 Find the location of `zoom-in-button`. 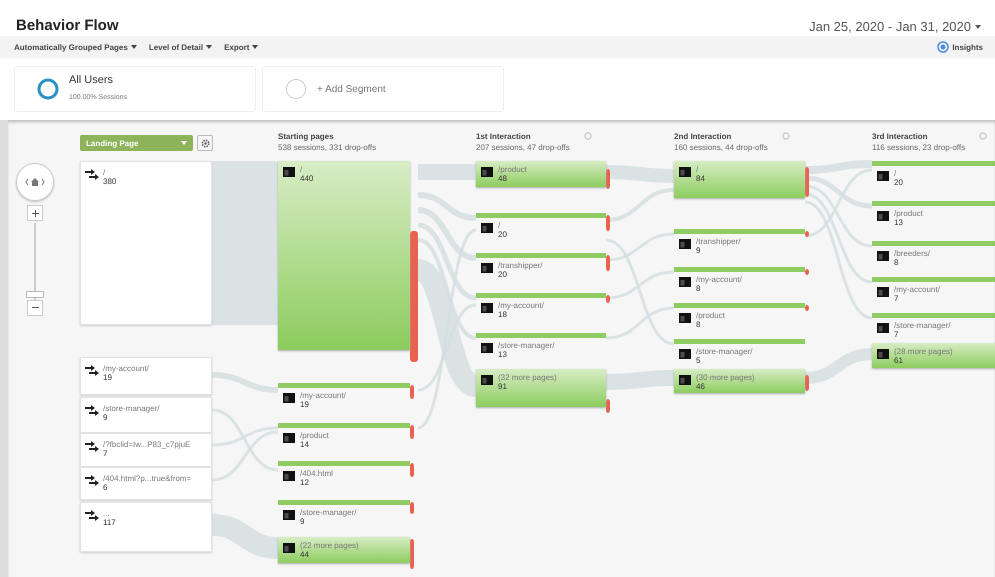

zoom-in-button is located at coordinates (35, 213).